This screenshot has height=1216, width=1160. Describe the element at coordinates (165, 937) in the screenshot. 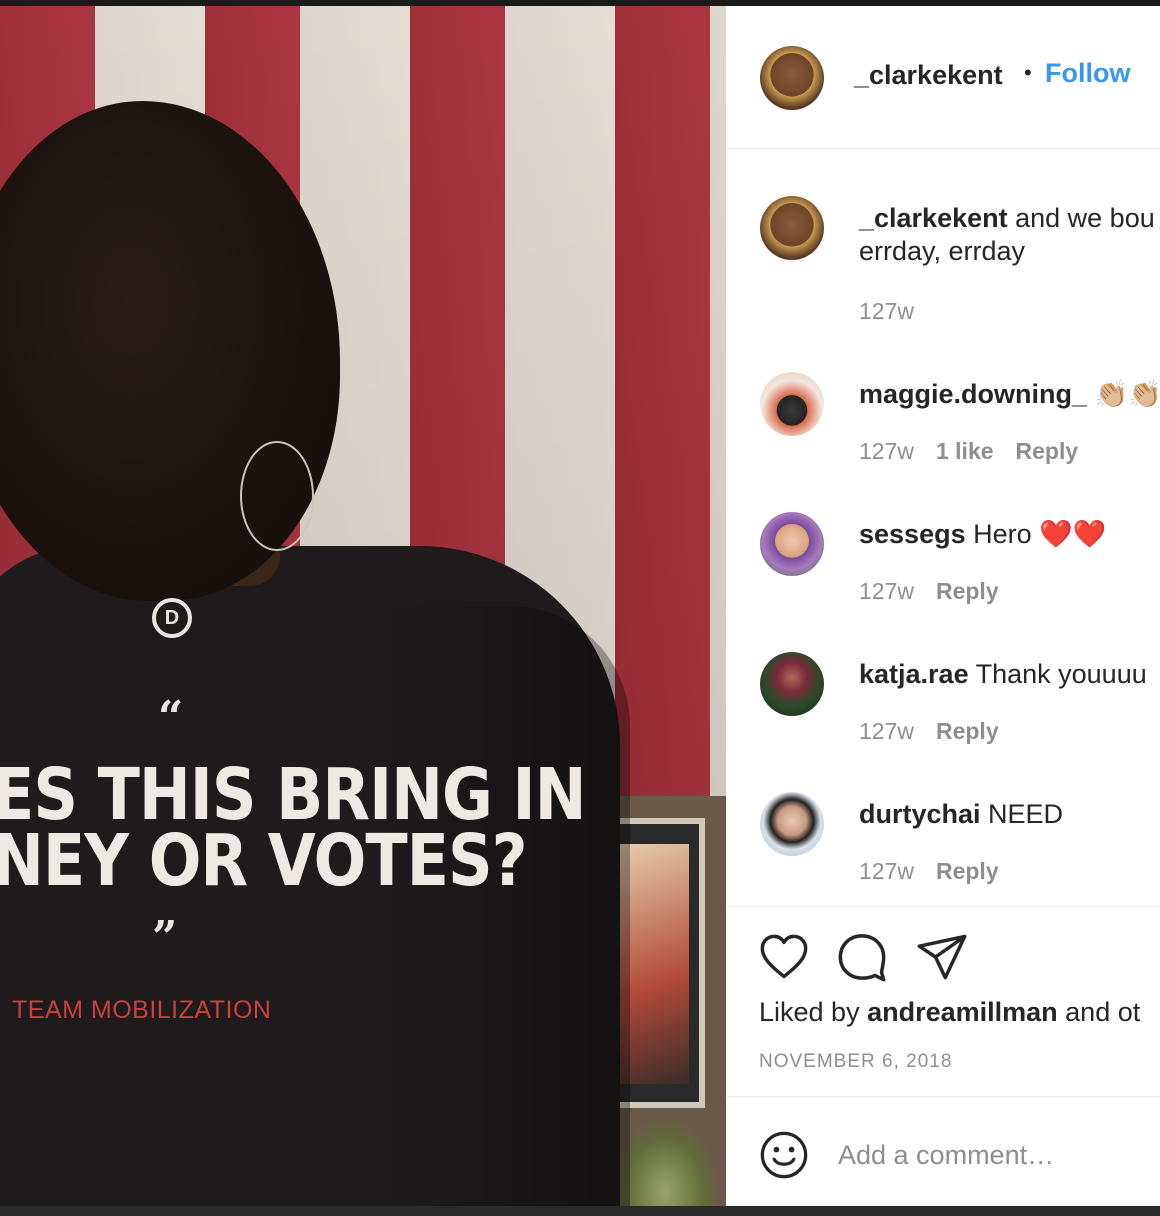

I see `shirt-quote-close: ”` at that location.